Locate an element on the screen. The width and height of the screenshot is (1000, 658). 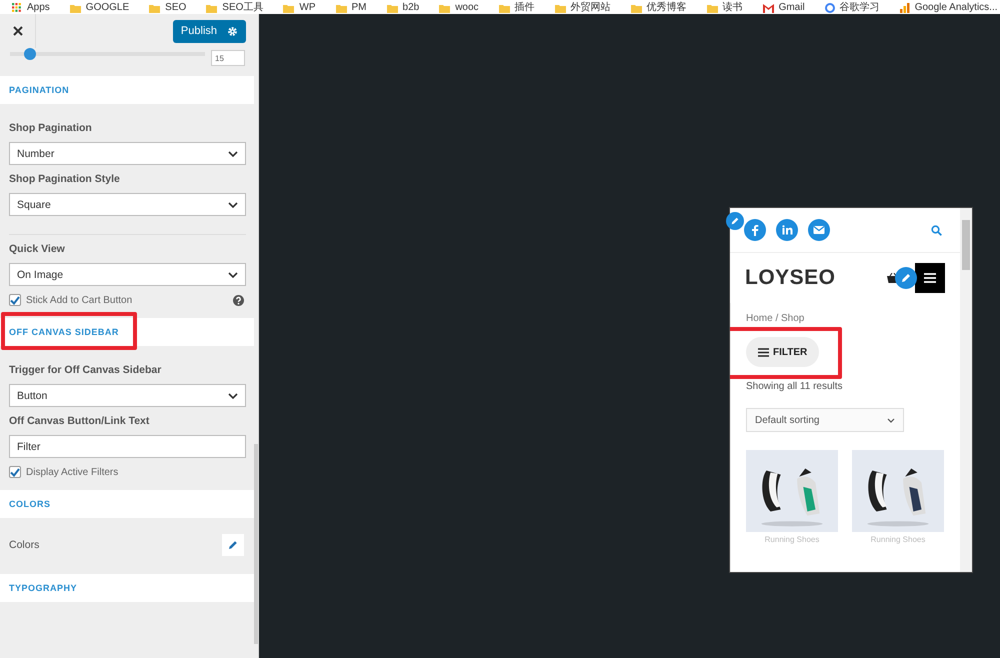
section-title: PAGINATION is located at coordinates (39, 90).